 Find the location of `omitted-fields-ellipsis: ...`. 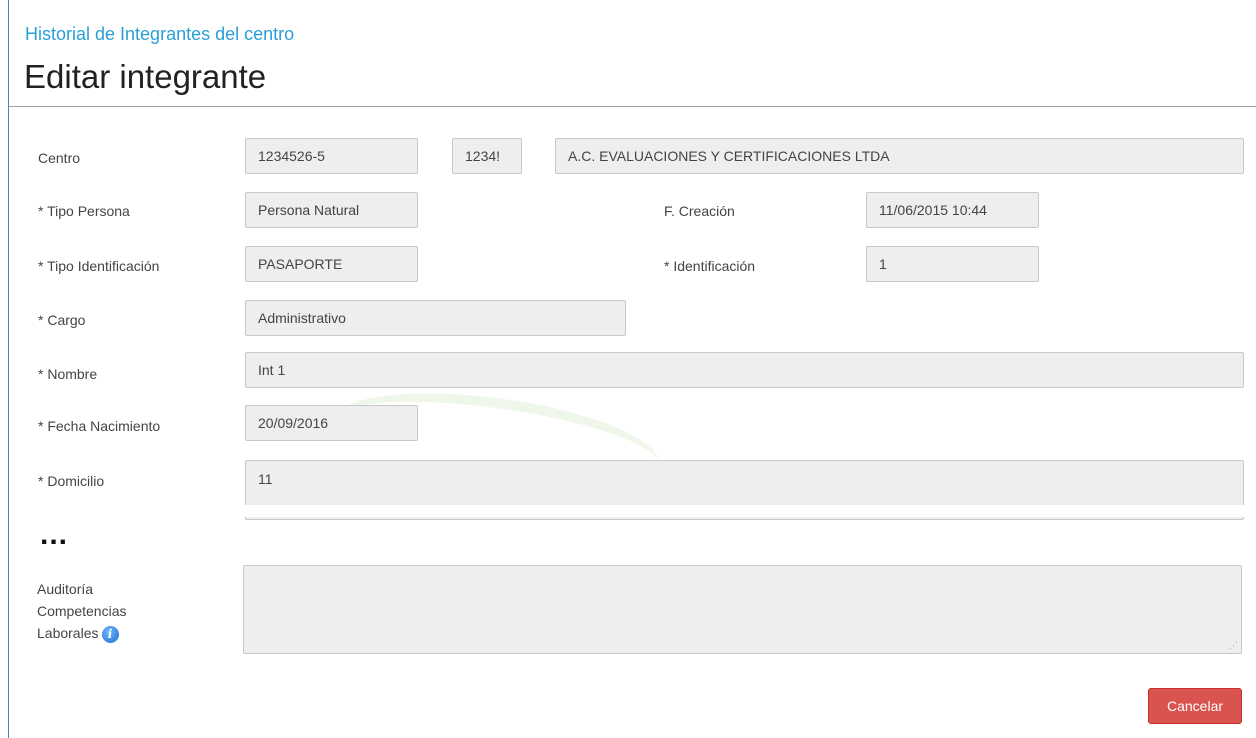

omitted-fields-ellipsis: ... is located at coordinates (54, 534).